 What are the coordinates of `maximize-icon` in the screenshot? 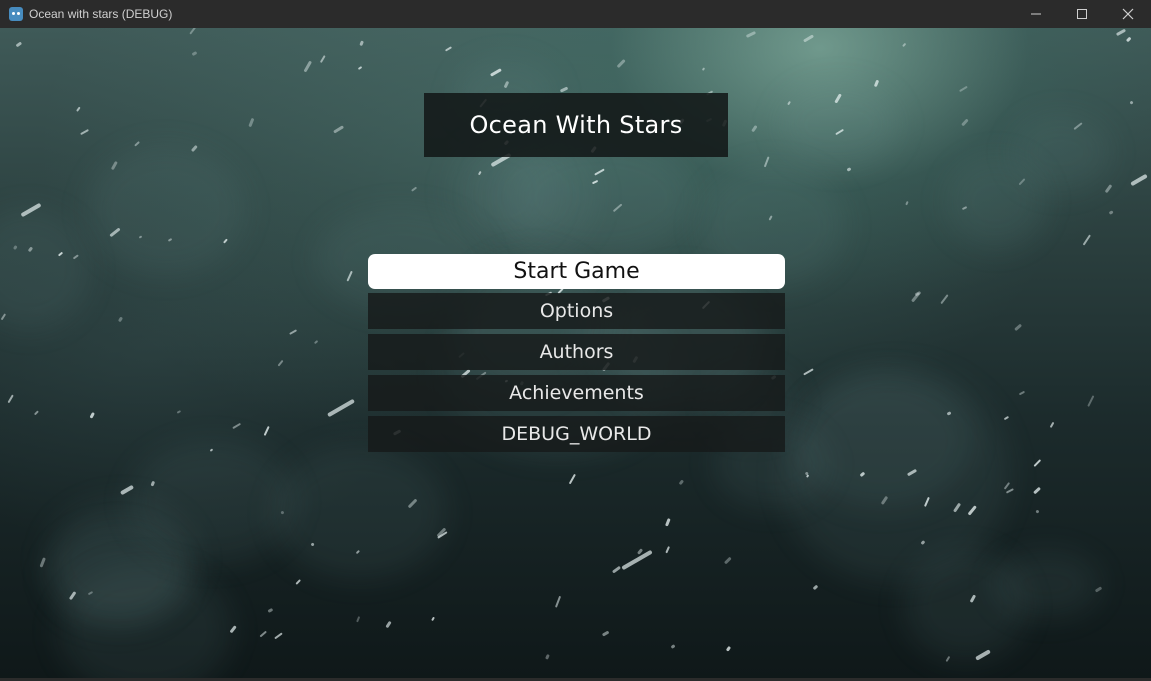 It's located at (1082, 14).